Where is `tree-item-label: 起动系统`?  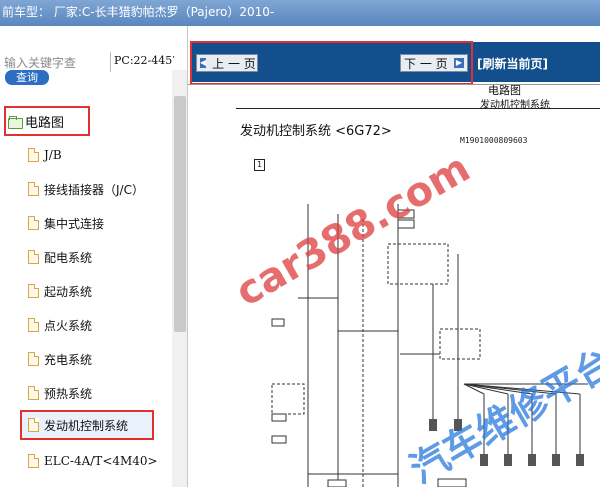 tree-item-label: 起动系统 is located at coordinates (68, 291).